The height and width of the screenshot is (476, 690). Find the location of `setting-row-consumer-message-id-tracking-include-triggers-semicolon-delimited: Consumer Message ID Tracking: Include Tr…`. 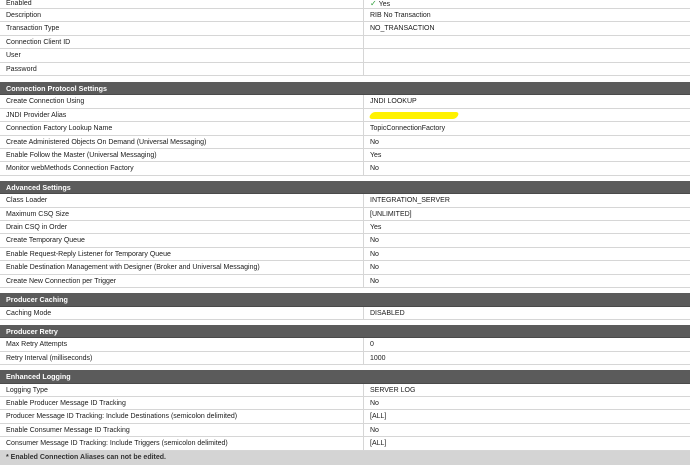

setting-row-consumer-message-id-tracking-include-triggers-semicolon-delimited: Consumer Message ID Tracking: Include Tr… is located at coordinates (345, 444).